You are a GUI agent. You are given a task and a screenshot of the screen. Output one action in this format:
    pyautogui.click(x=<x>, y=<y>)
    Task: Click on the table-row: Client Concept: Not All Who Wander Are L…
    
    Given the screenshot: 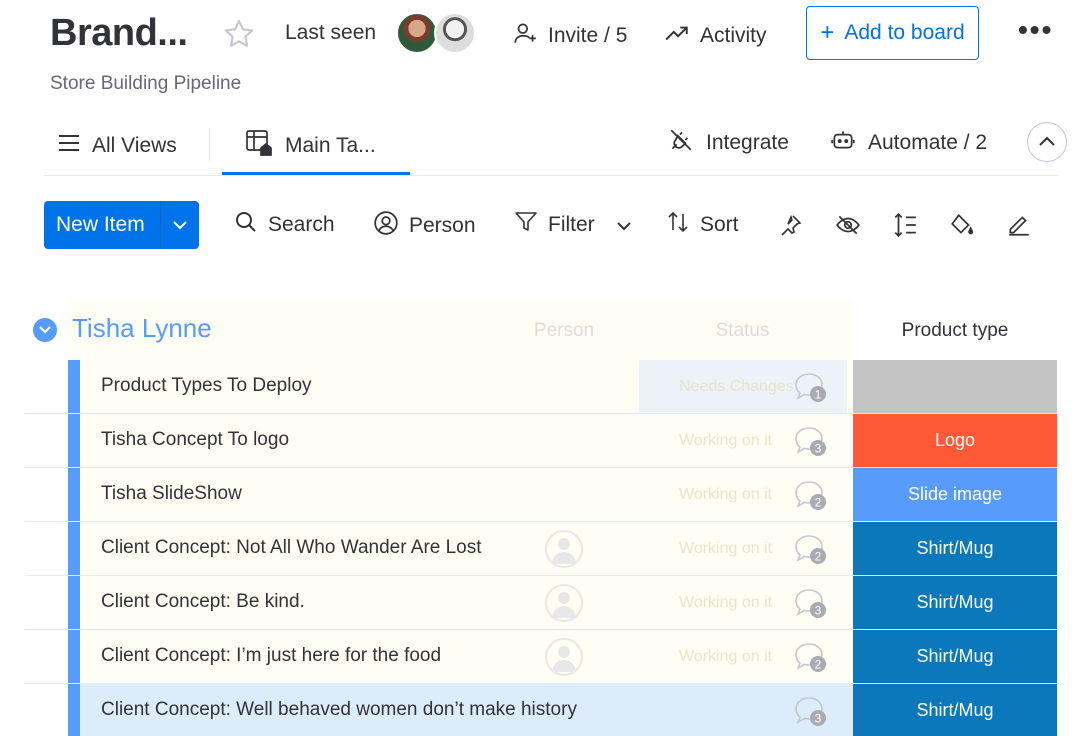 What is the action you would take?
    pyautogui.click(x=541, y=549)
    